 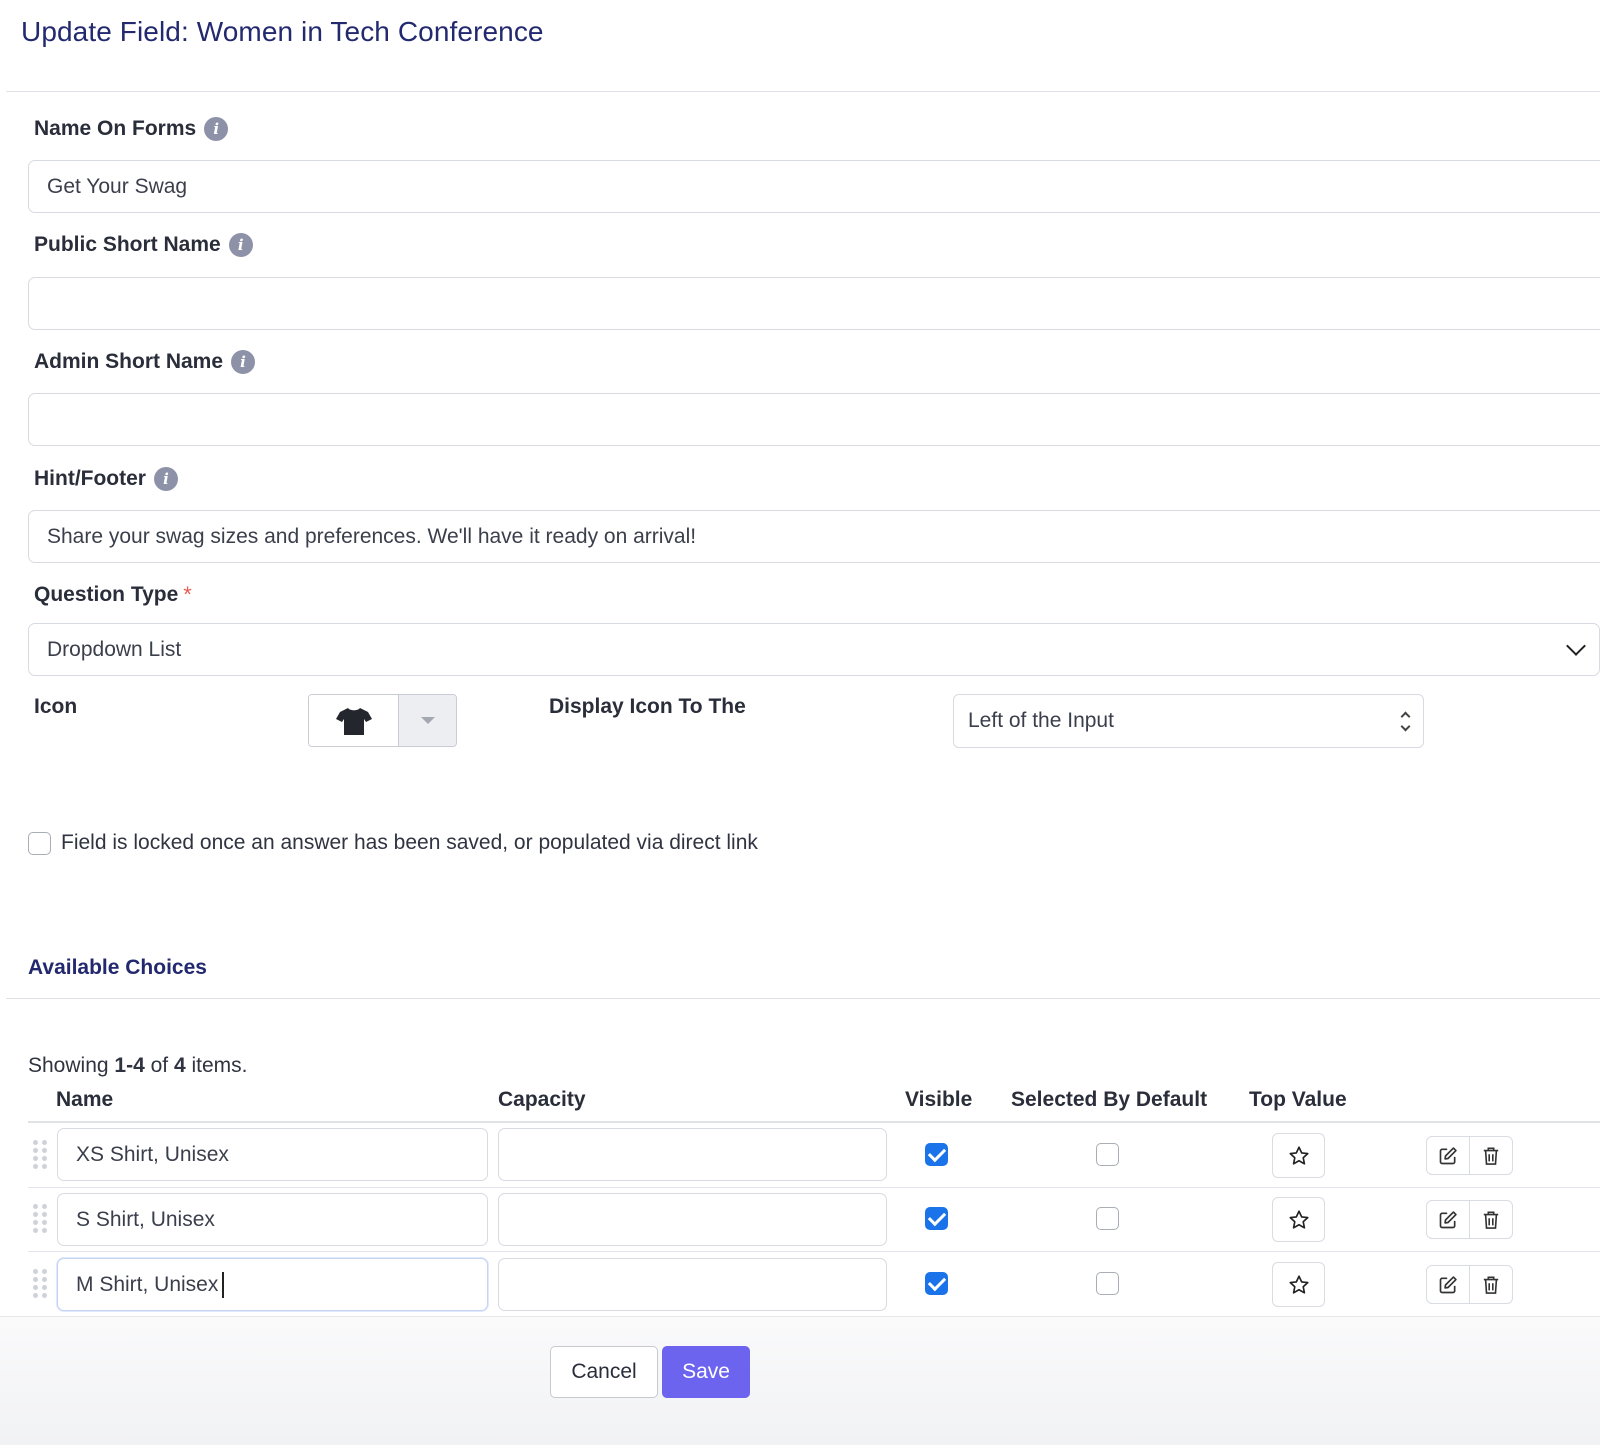 I want to click on sort-arrows-icon, so click(x=1405, y=721).